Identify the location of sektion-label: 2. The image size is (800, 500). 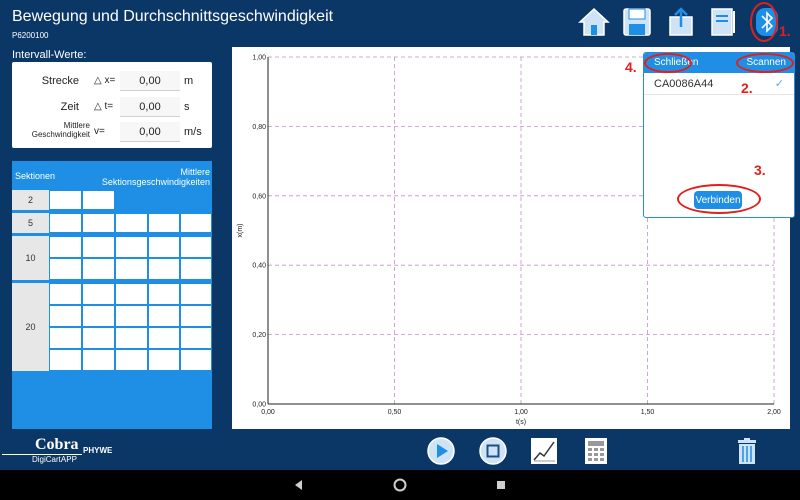
(30, 200).